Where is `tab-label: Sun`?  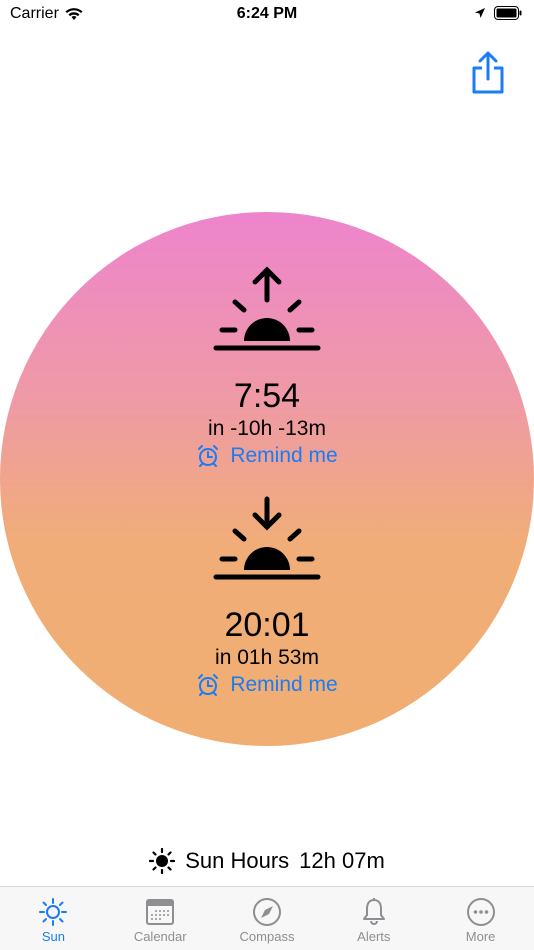
tab-label: Sun is located at coordinates (53, 936).